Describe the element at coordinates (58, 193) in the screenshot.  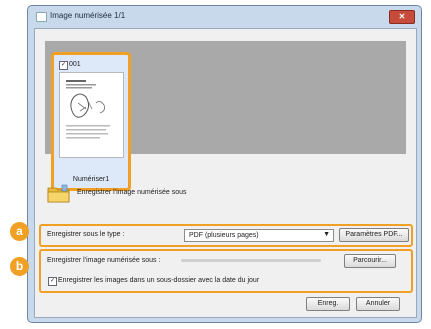
I see `folder-icon` at that location.